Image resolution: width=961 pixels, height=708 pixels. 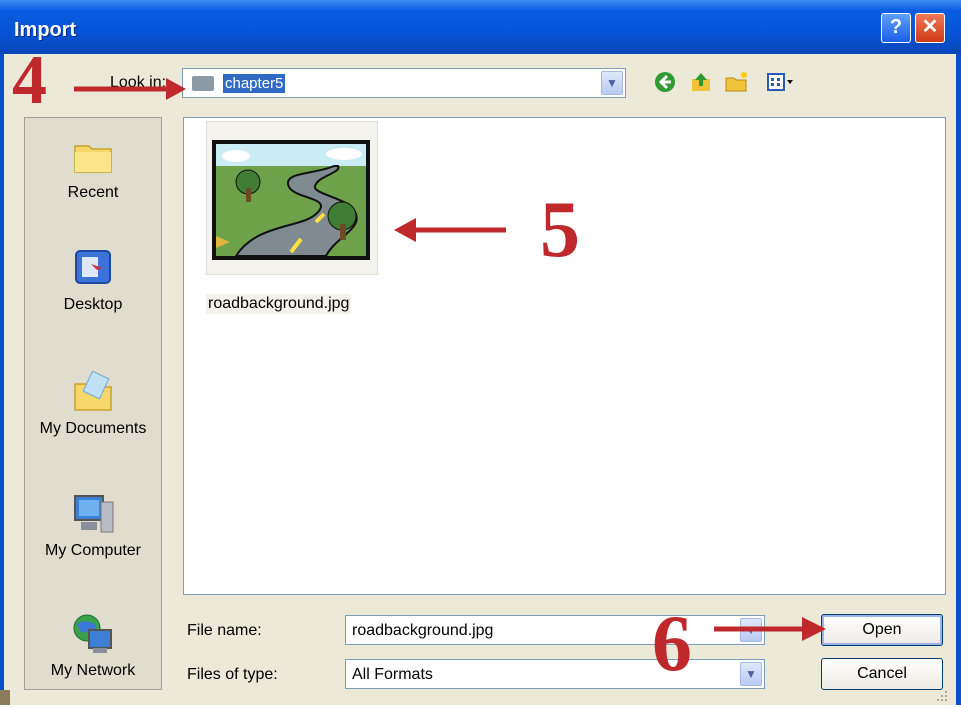 What do you see at coordinates (29, 80) in the screenshot?
I see `step-4-annotation: 4` at bounding box center [29, 80].